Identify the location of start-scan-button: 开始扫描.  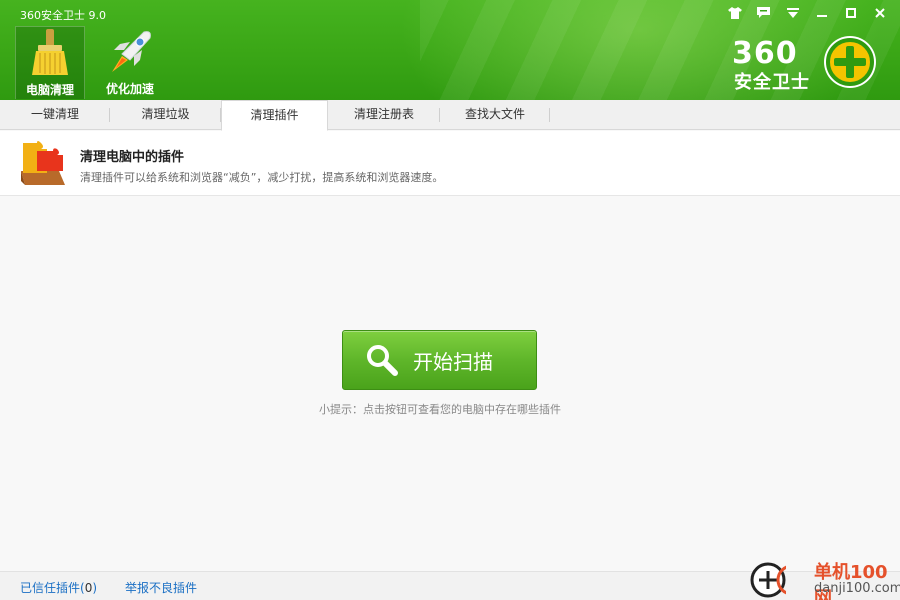
(439, 360).